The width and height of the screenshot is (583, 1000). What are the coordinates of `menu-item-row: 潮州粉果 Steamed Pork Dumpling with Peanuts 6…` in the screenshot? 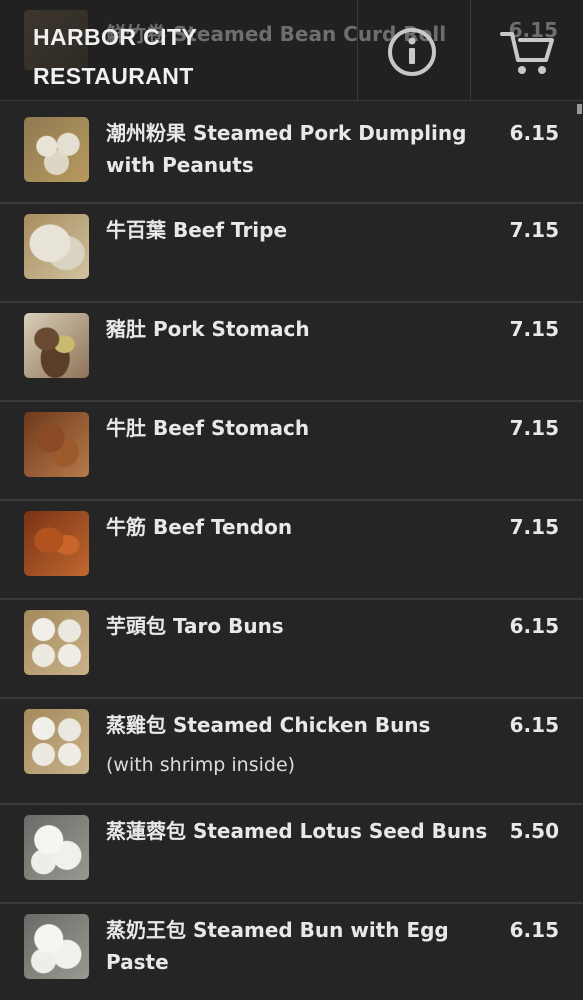 It's located at (291, 155).